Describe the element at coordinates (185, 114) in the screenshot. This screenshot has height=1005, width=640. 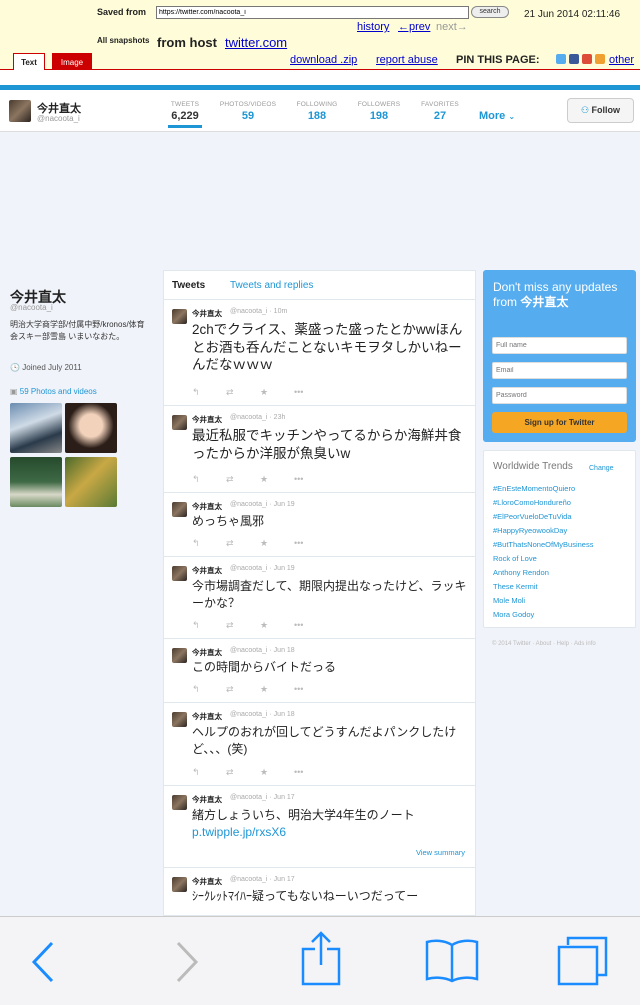
I see `stat-tweets: TWEETS 6,229` at that location.